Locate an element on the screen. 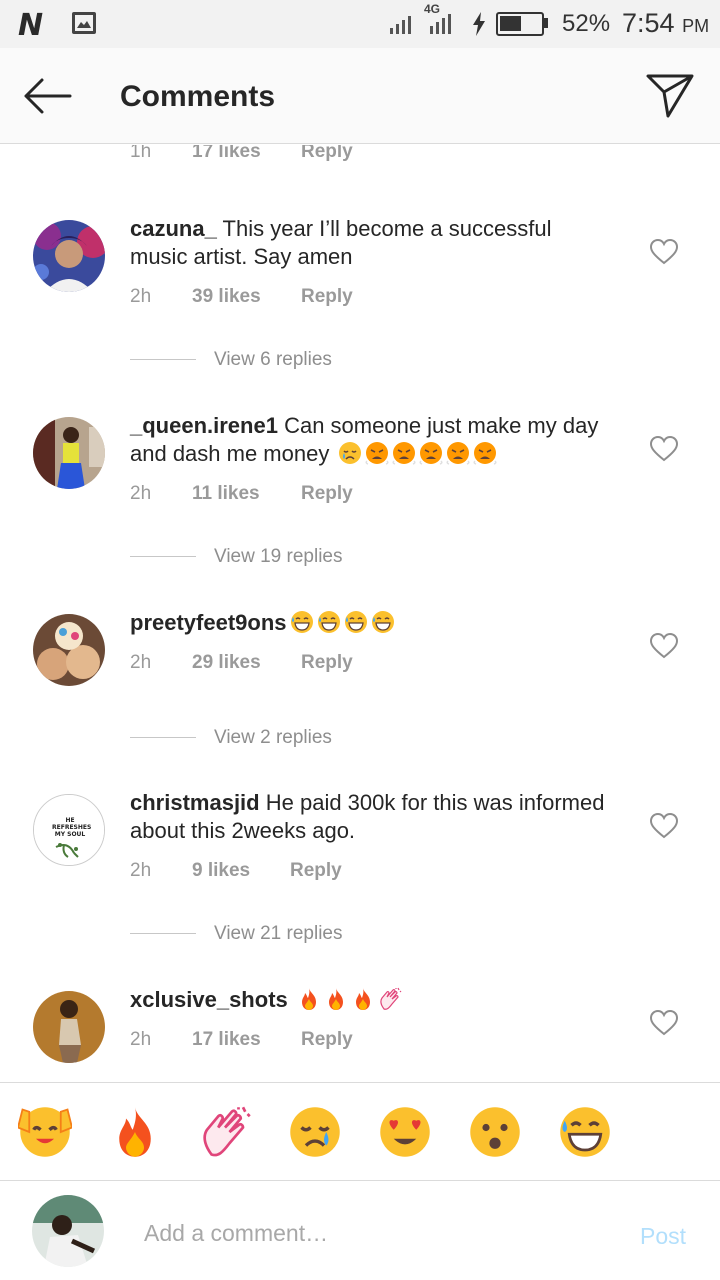 The width and height of the screenshot is (720, 1280). battery-icon is located at coordinates (520, 24).